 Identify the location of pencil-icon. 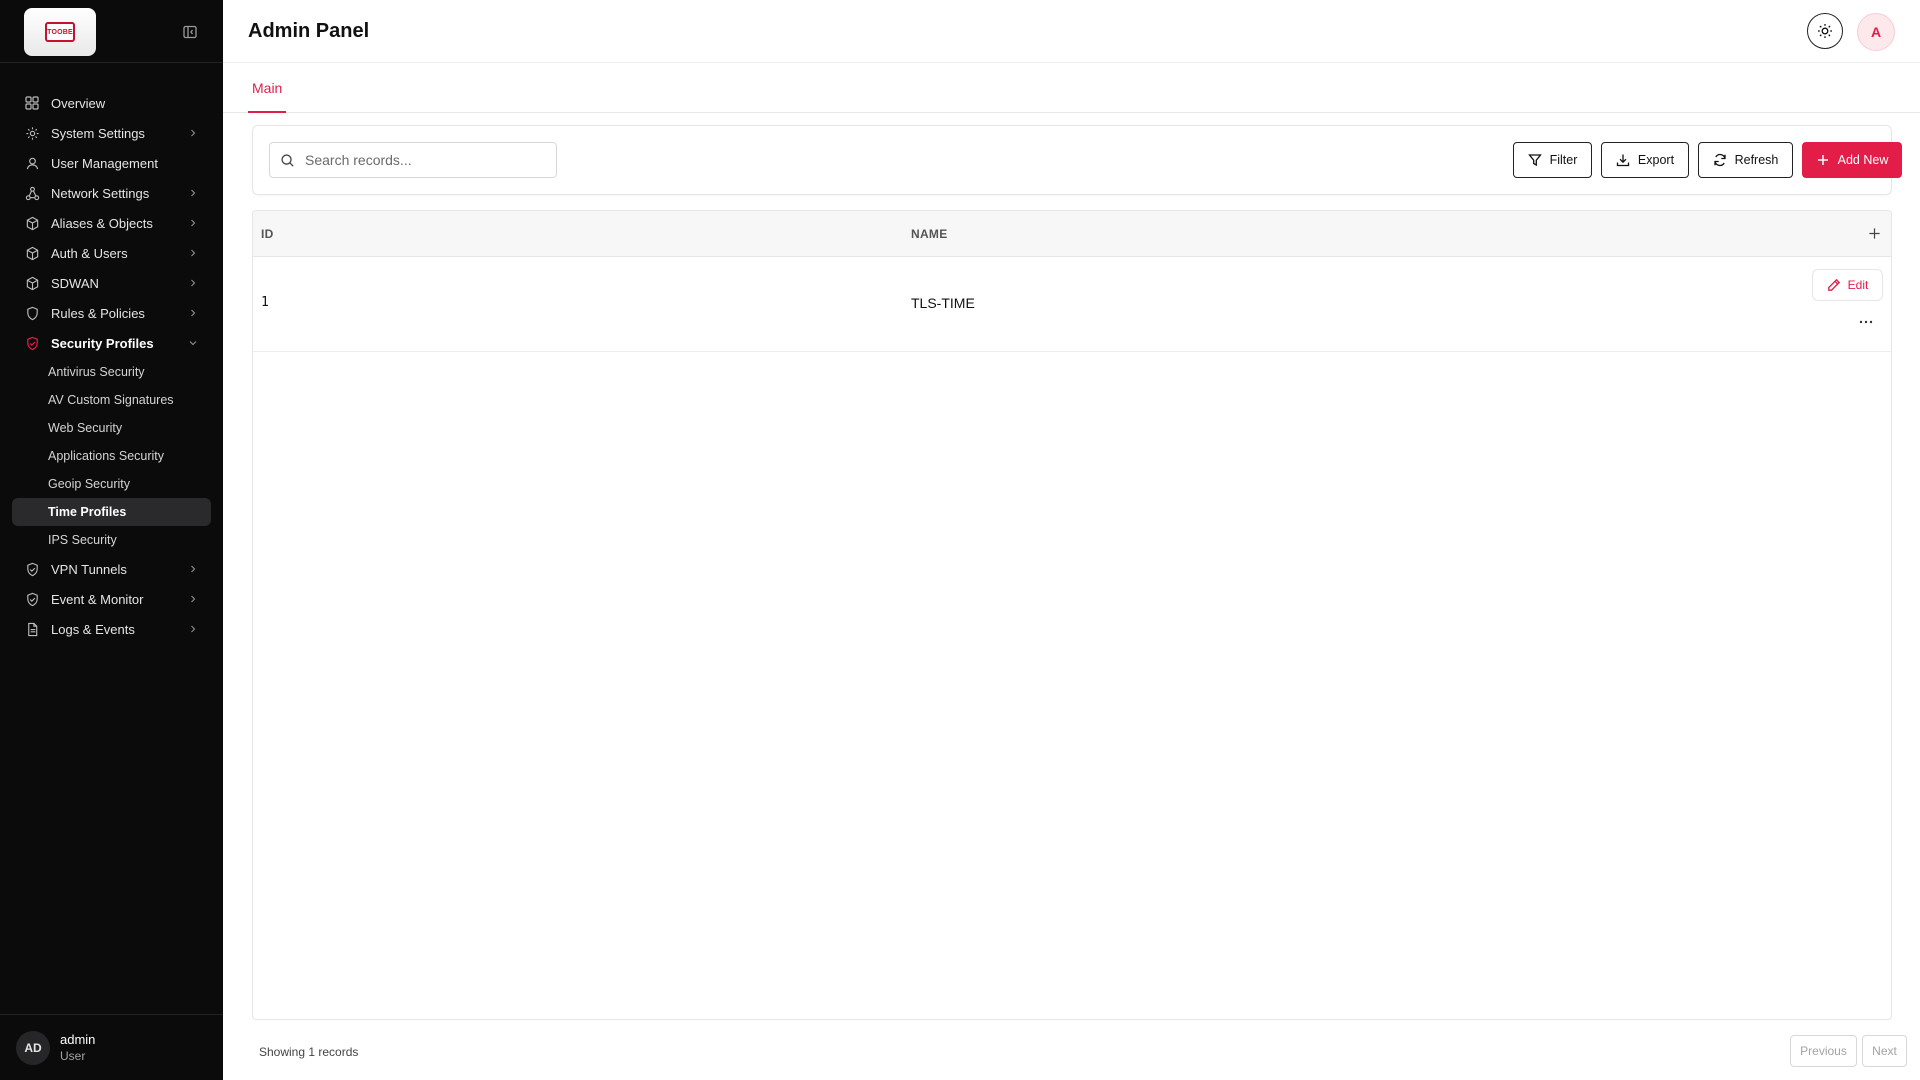
(1834, 285).